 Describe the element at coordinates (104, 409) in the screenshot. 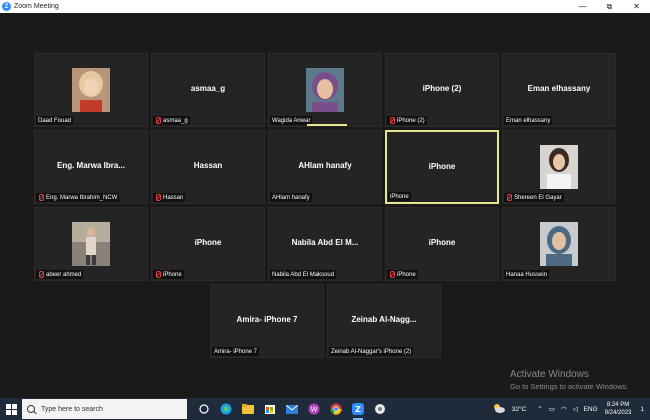

I see `taskbar-search-box: Type here to search` at that location.